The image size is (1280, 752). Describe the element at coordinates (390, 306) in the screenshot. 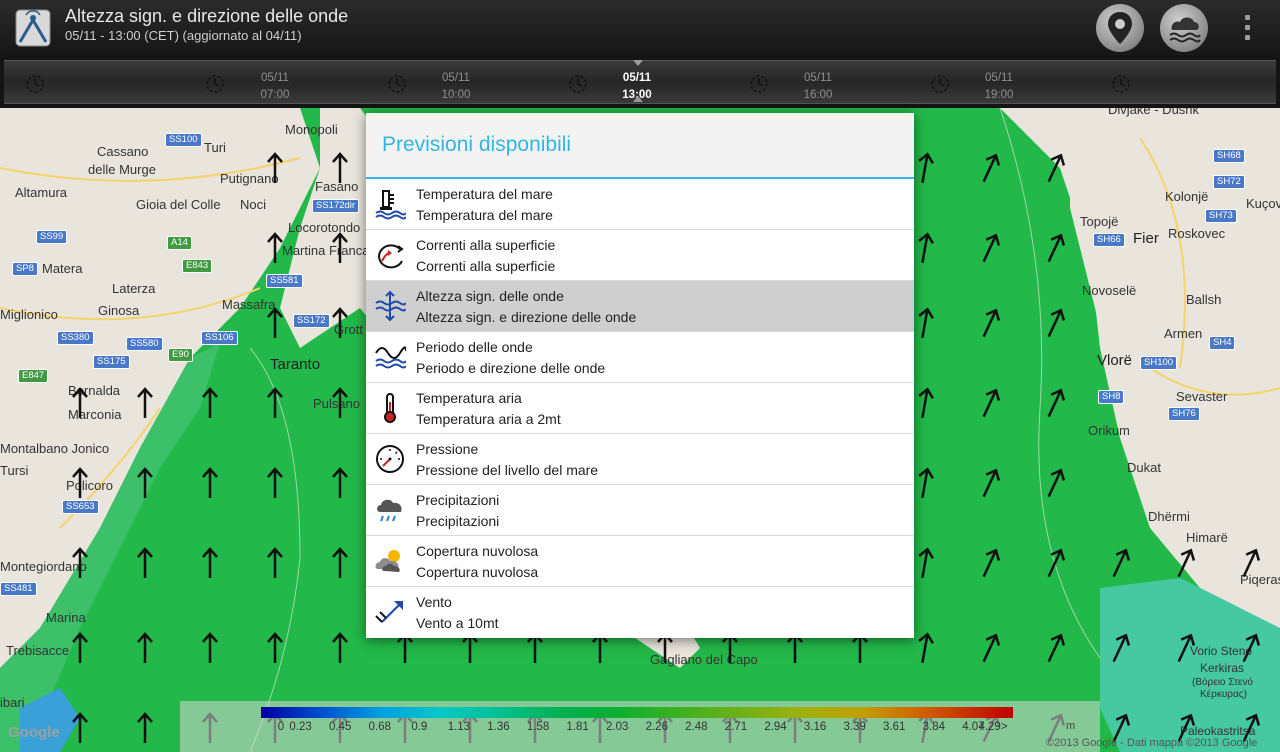

I see `wave-height-icon` at that location.